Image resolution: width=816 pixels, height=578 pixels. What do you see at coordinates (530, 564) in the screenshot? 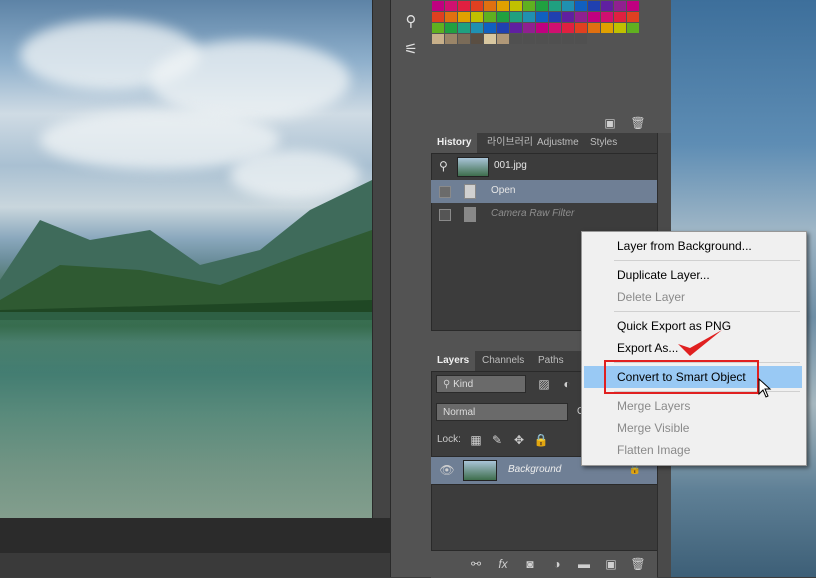
I see `mask-icon: ◙` at bounding box center [530, 564].